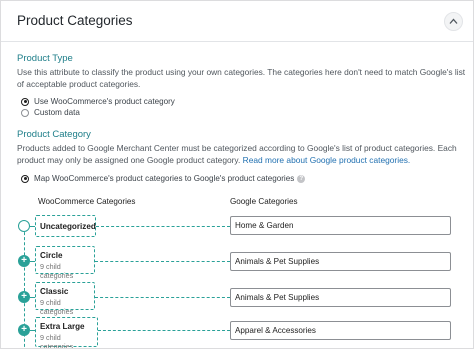 The image size is (474, 349). I want to click on category-name: Uncategorized, so click(68, 226).